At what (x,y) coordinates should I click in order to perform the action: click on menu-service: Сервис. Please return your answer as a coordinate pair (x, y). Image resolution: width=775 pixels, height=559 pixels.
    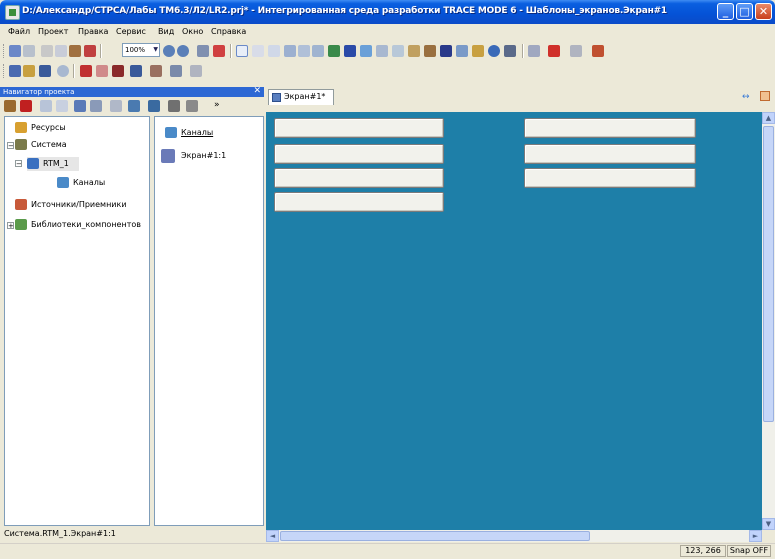
    Looking at the image, I should click on (131, 31).